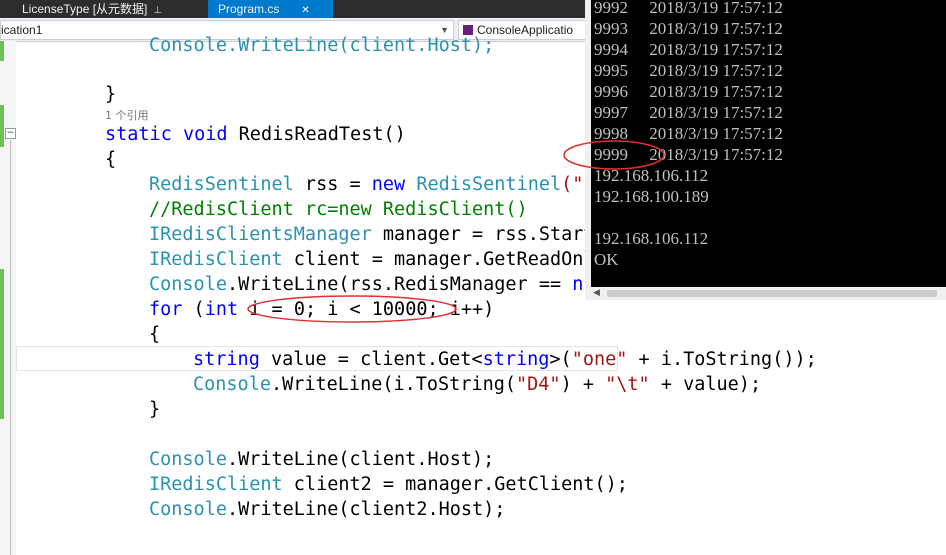  What do you see at coordinates (166, 309) in the screenshot?
I see `code-keyword: for` at bounding box center [166, 309].